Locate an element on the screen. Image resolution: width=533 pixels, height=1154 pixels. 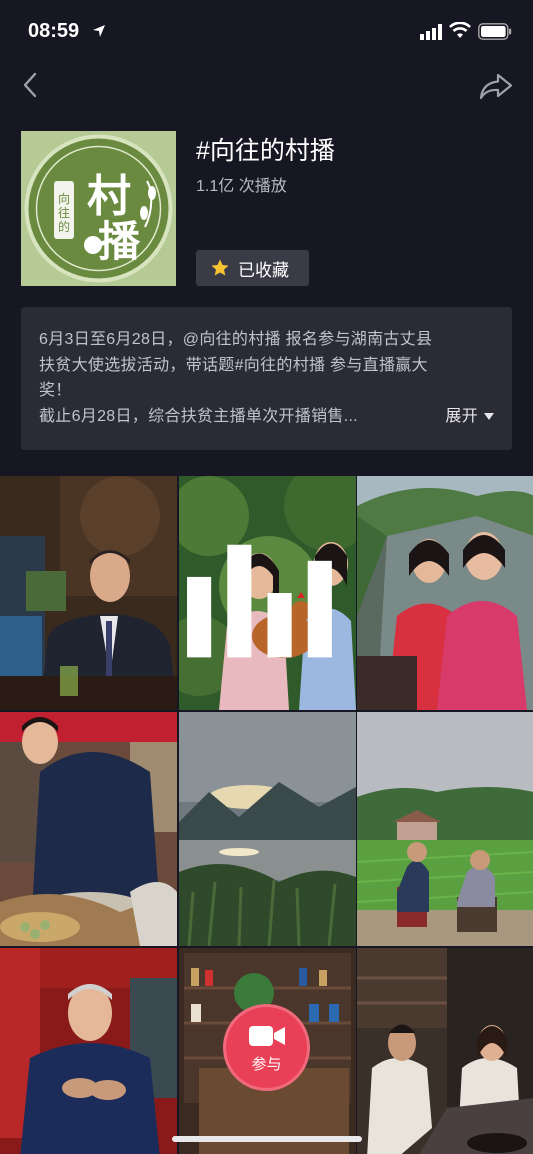
cellular-signal-icon is located at coordinates (431, 32).